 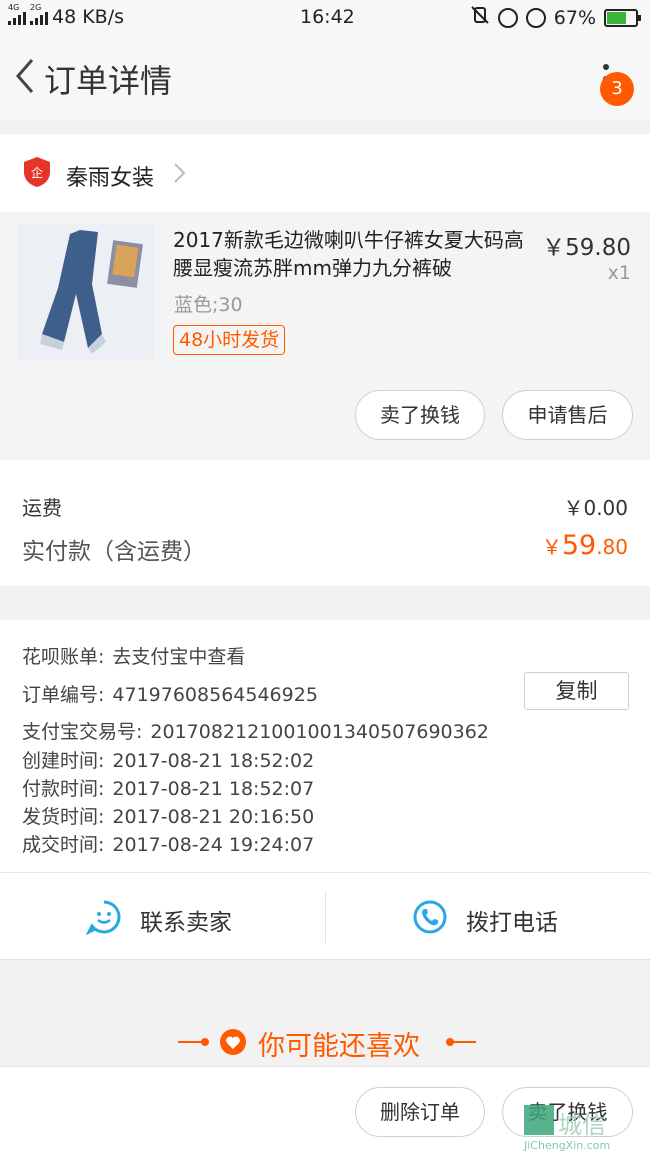 What do you see at coordinates (619, 273) in the screenshot?
I see `product-quantity: x1` at bounding box center [619, 273].